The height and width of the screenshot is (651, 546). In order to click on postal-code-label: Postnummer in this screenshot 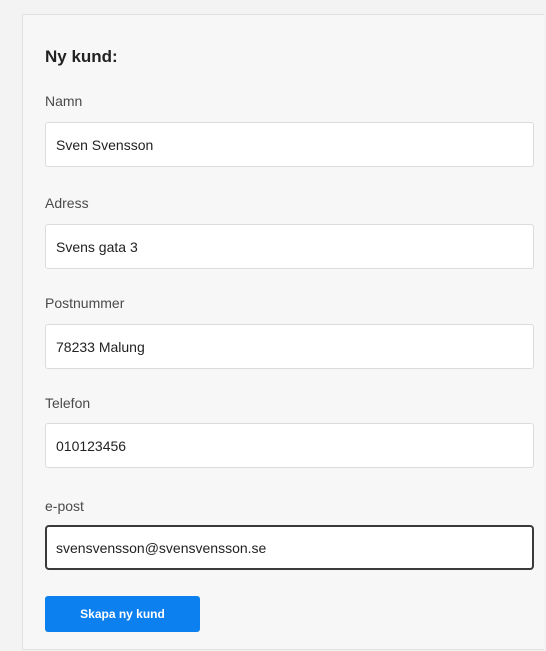, I will do `click(85, 303)`.